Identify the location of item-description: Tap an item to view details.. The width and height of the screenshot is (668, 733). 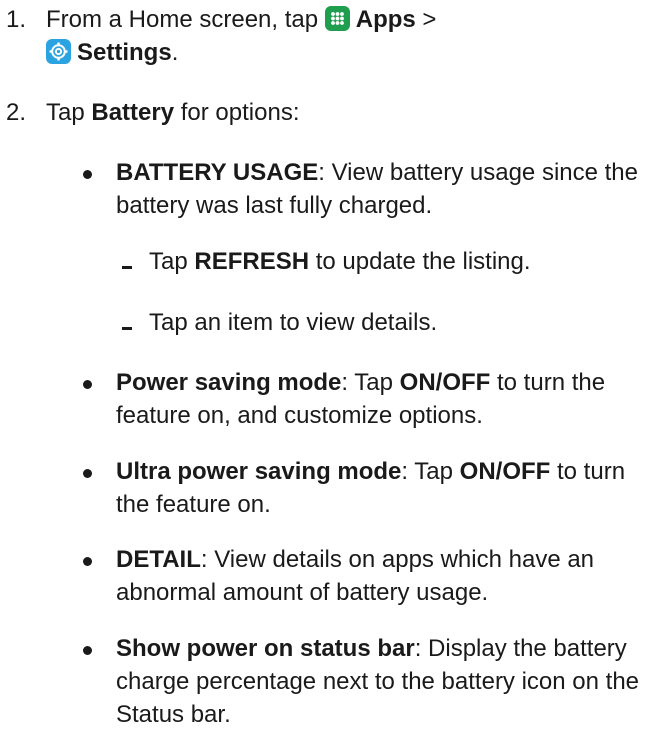
(293, 322).